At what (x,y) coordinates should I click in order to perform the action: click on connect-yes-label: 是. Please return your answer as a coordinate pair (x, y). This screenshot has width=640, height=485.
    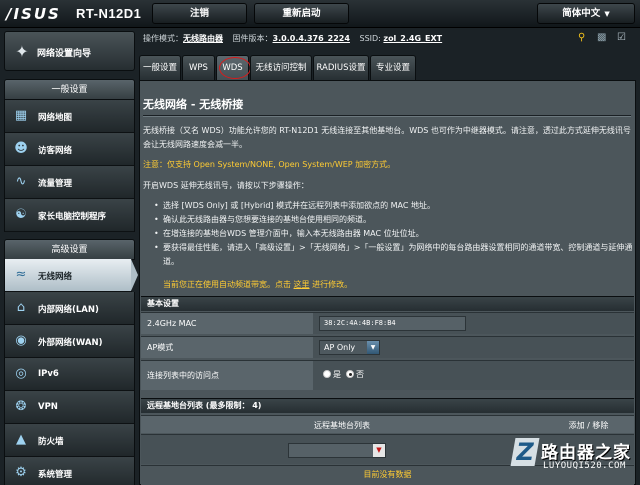
    Looking at the image, I should click on (337, 374).